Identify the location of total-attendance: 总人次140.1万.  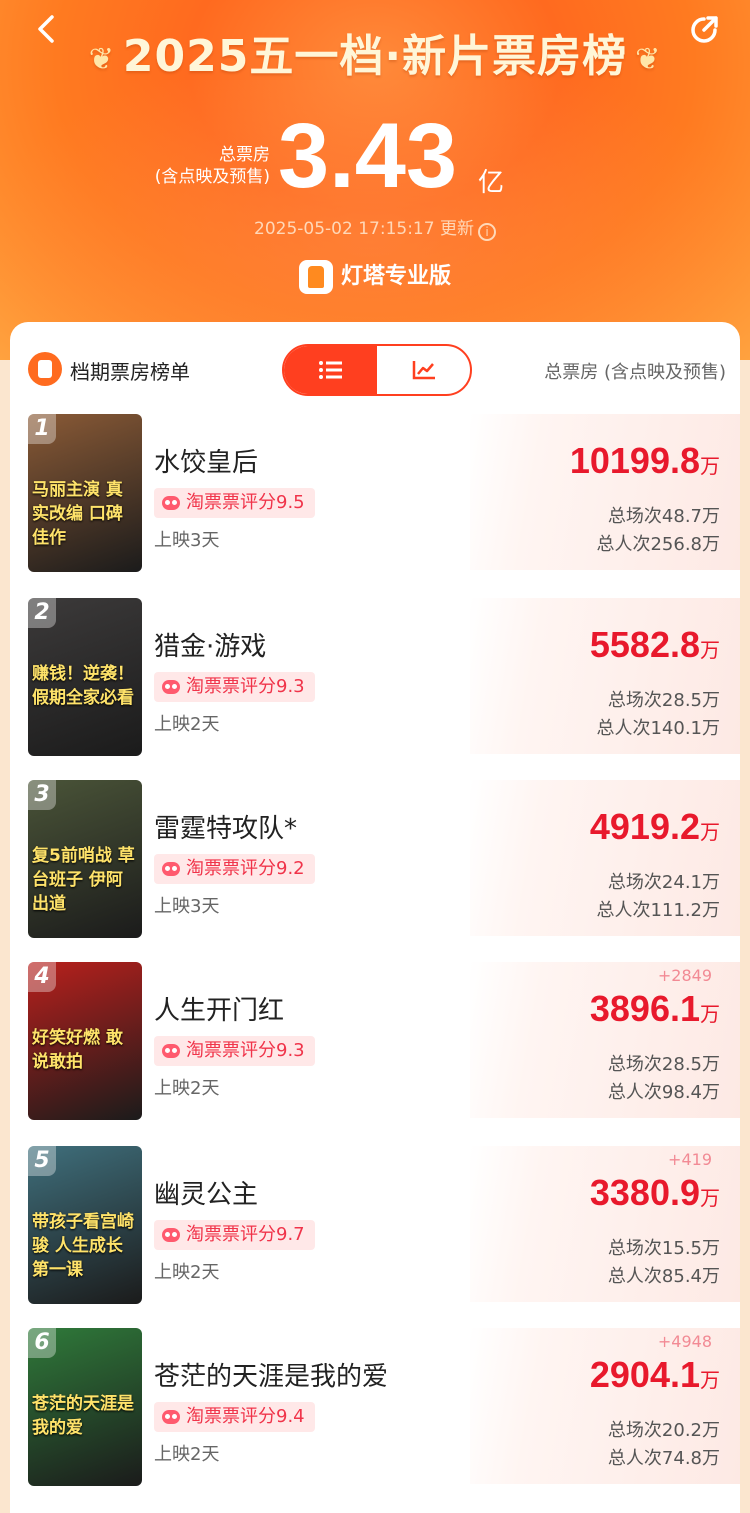
(658, 728).